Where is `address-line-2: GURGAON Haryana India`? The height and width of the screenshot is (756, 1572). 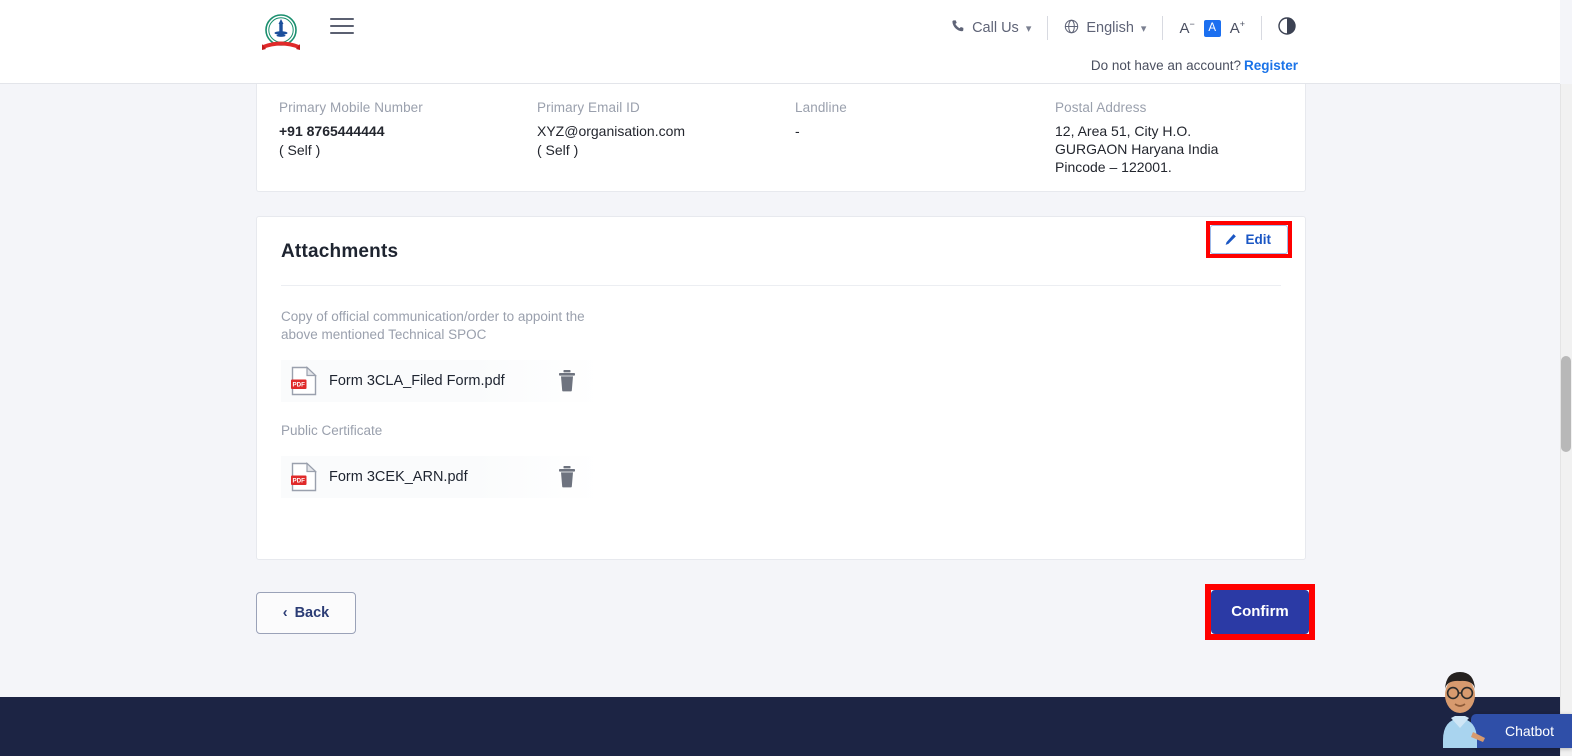 address-line-2: GURGAON Haryana India is located at coordinates (1137, 149).